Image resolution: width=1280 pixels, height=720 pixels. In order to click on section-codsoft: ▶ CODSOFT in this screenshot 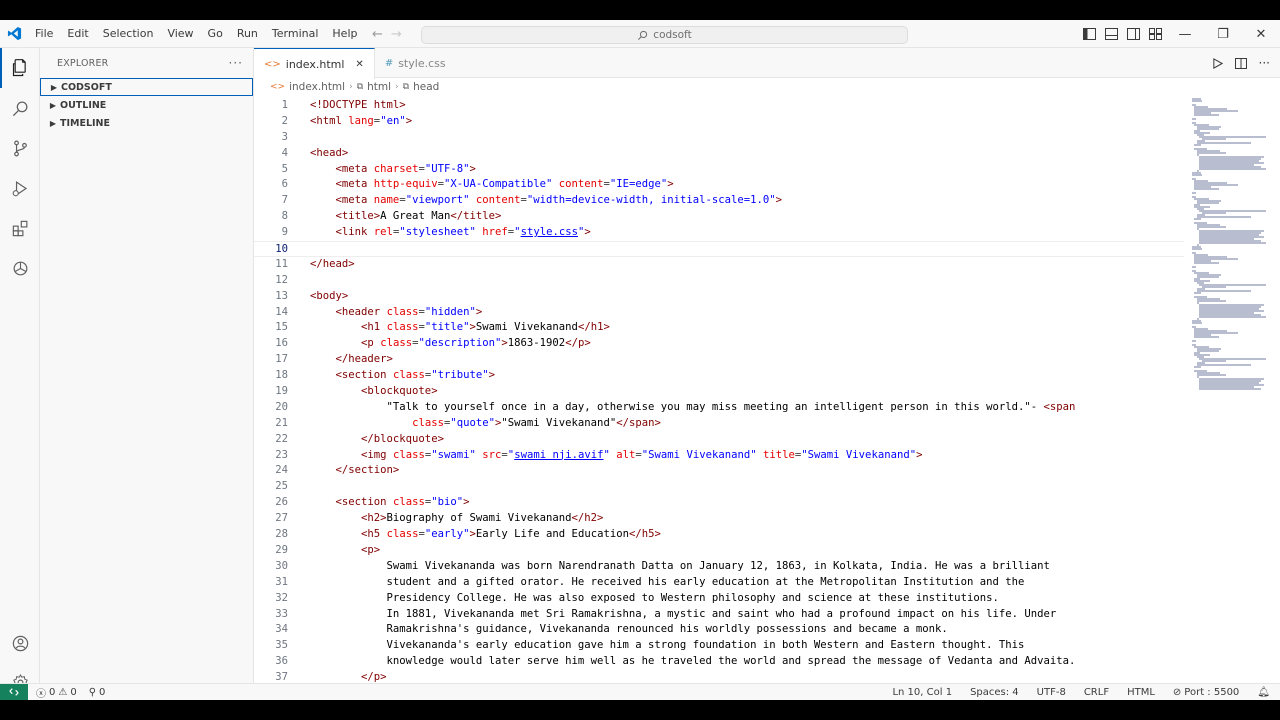, I will do `click(146, 87)`.